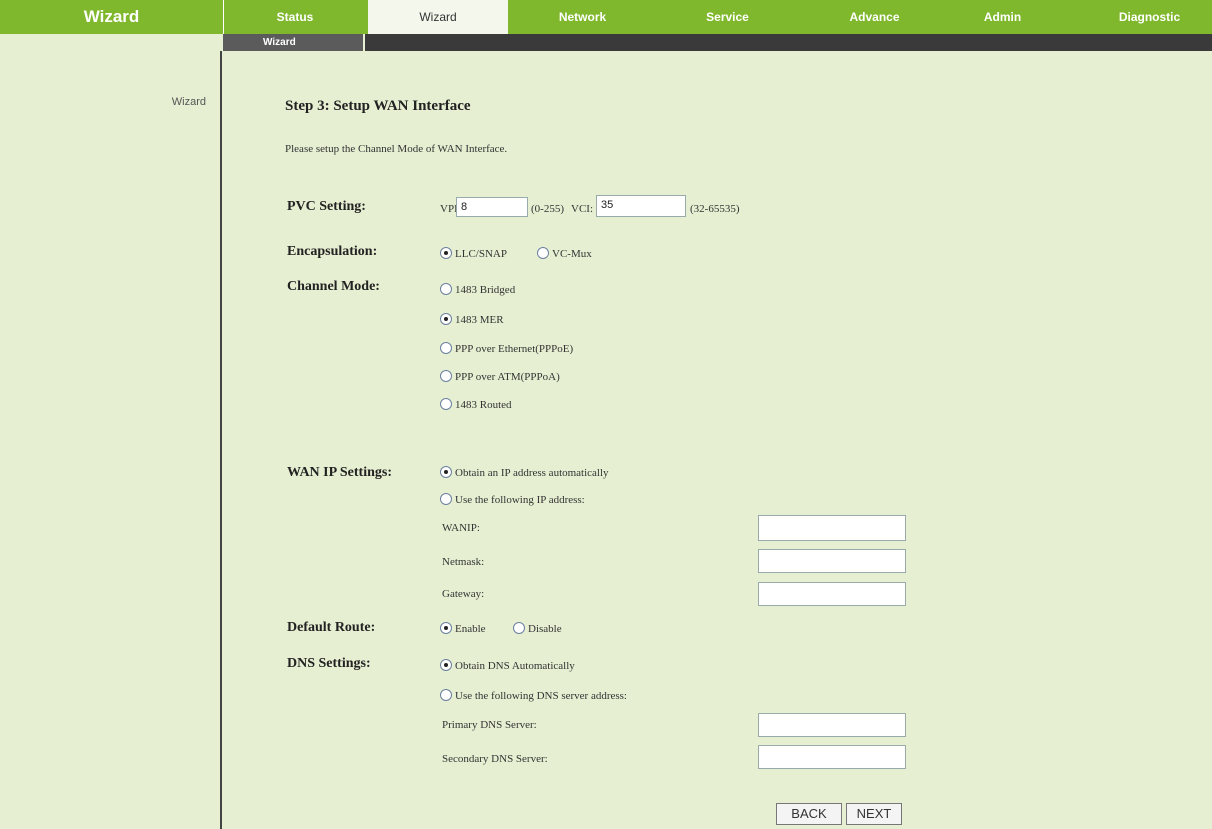  Describe the element at coordinates (463, 594) in the screenshot. I see `gateway-label: Gateway:` at that location.